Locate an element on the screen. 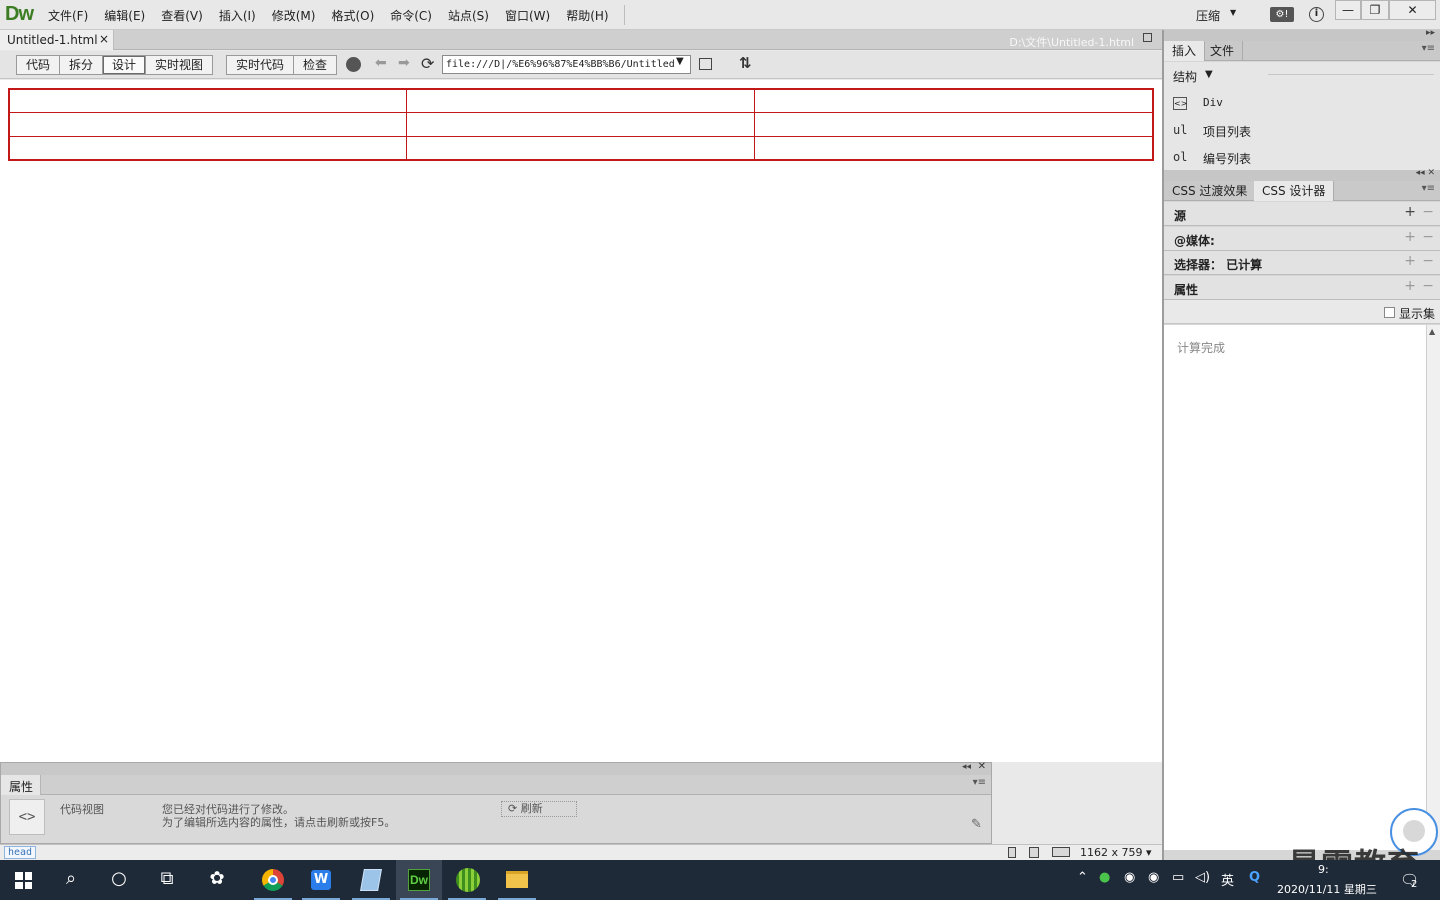  close-icon: ✕ is located at coordinates (982, 766).